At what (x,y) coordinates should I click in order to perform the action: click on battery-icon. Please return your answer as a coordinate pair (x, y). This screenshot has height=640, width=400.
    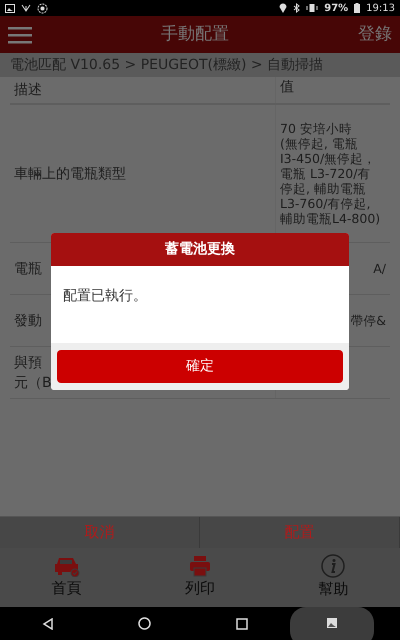
    Looking at the image, I should click on (357, 8).